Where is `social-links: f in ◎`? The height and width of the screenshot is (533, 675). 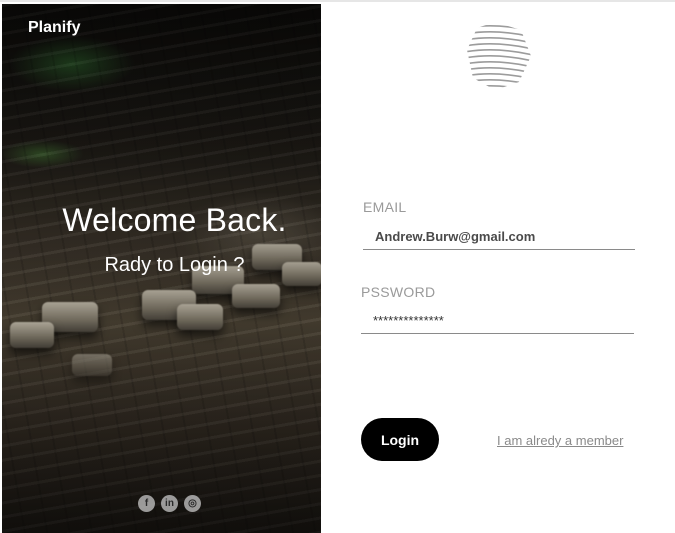
social-links: f in ◎ is located at coordinates (169, 503).